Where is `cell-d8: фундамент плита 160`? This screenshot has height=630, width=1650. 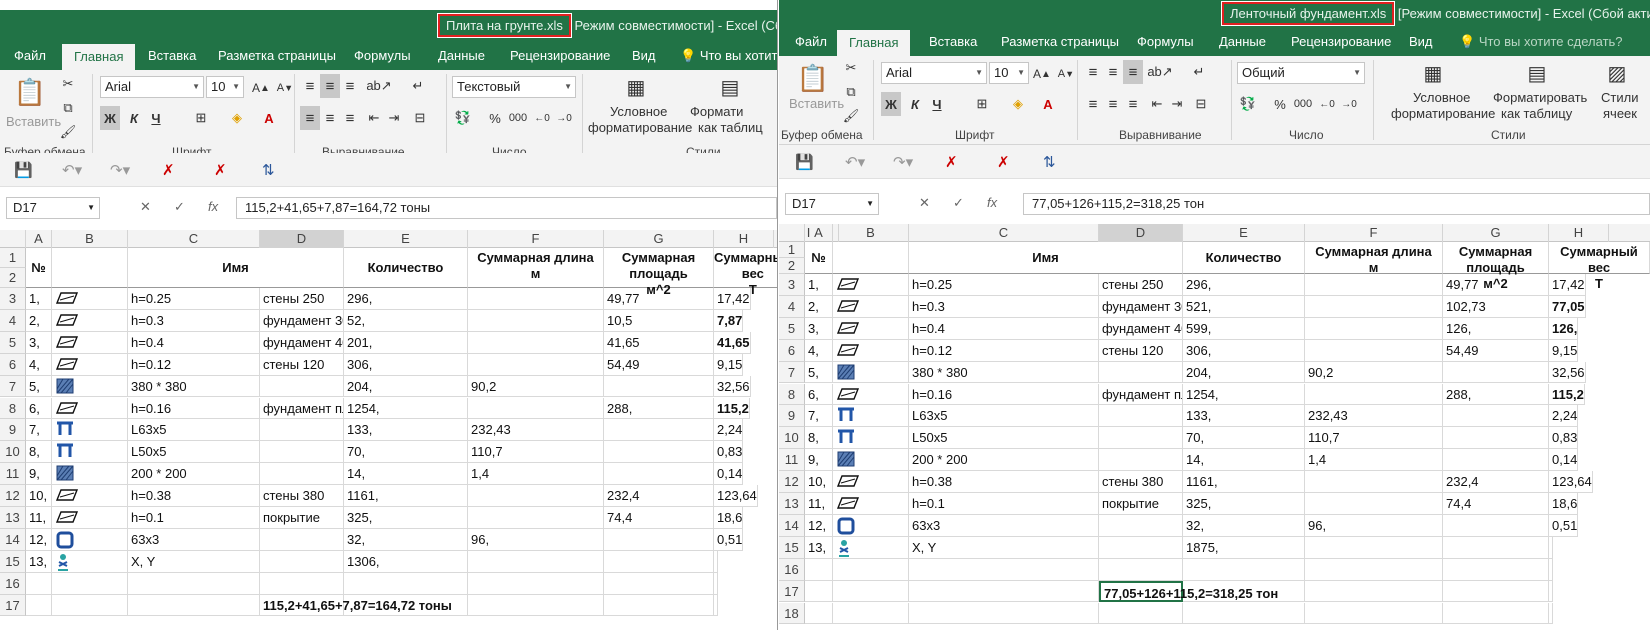
cell-d8: фундамент плита 160 is located at coordinates (302, 408).